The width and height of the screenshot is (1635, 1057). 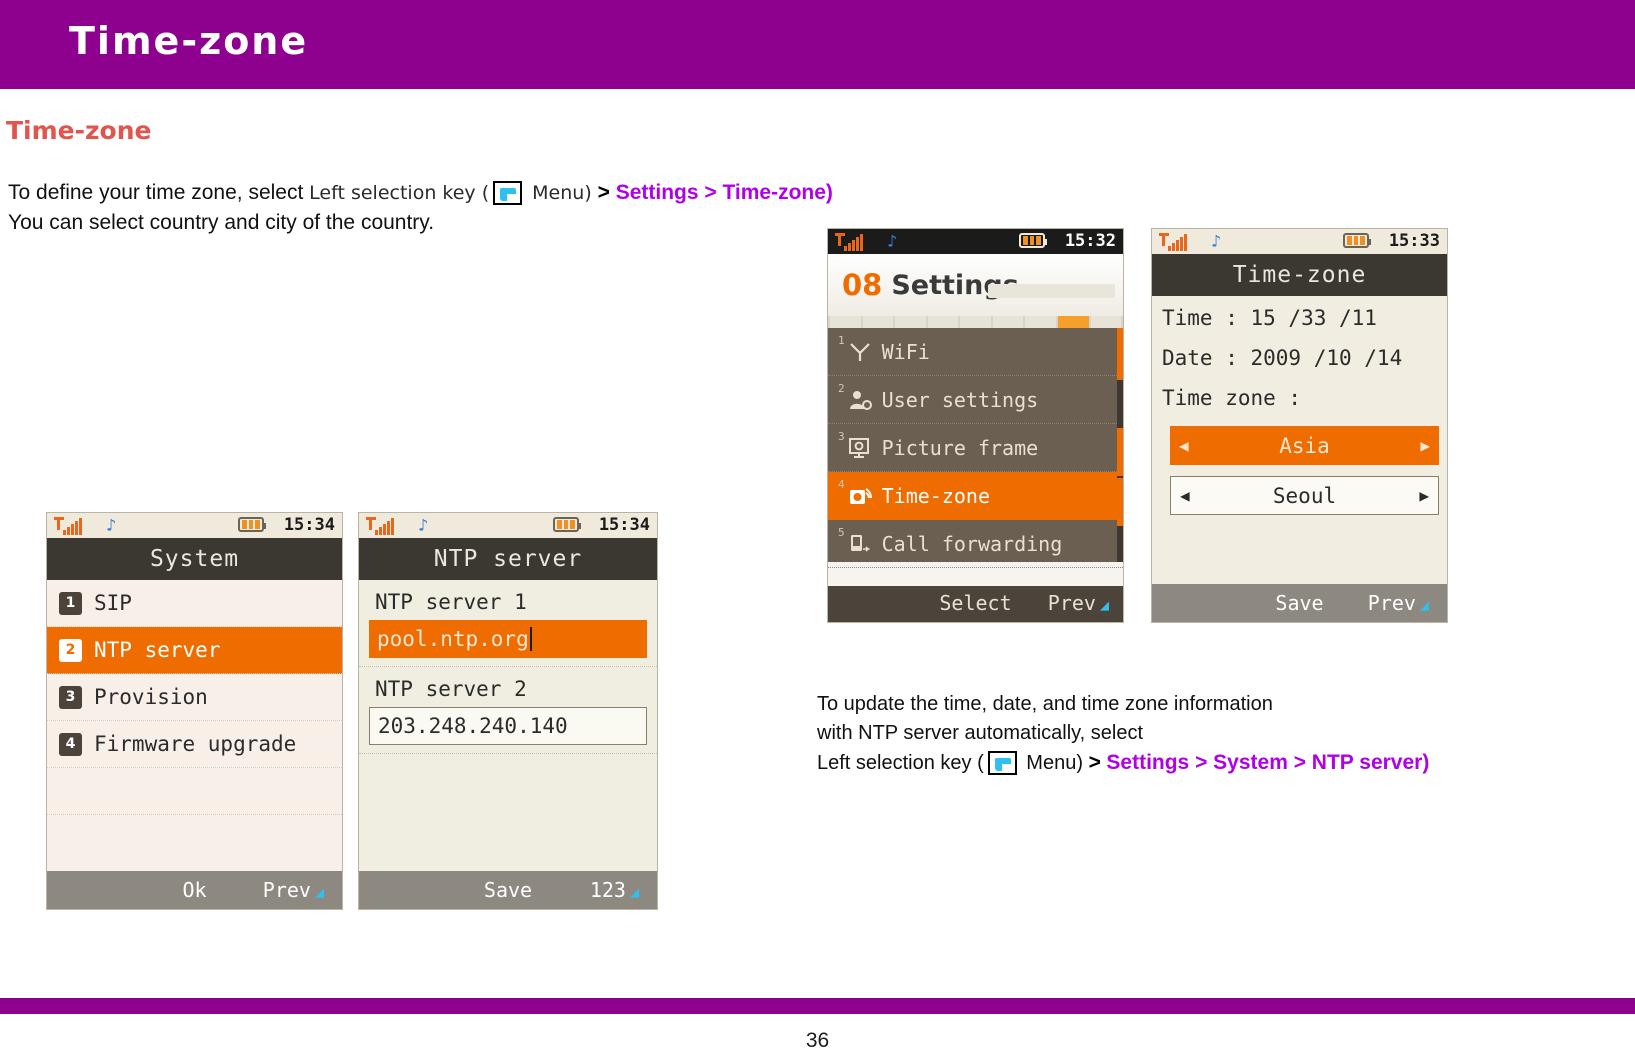 I want to click on date-value-row: Date : 2009 /10 /14, so click(x=1282, y=358).